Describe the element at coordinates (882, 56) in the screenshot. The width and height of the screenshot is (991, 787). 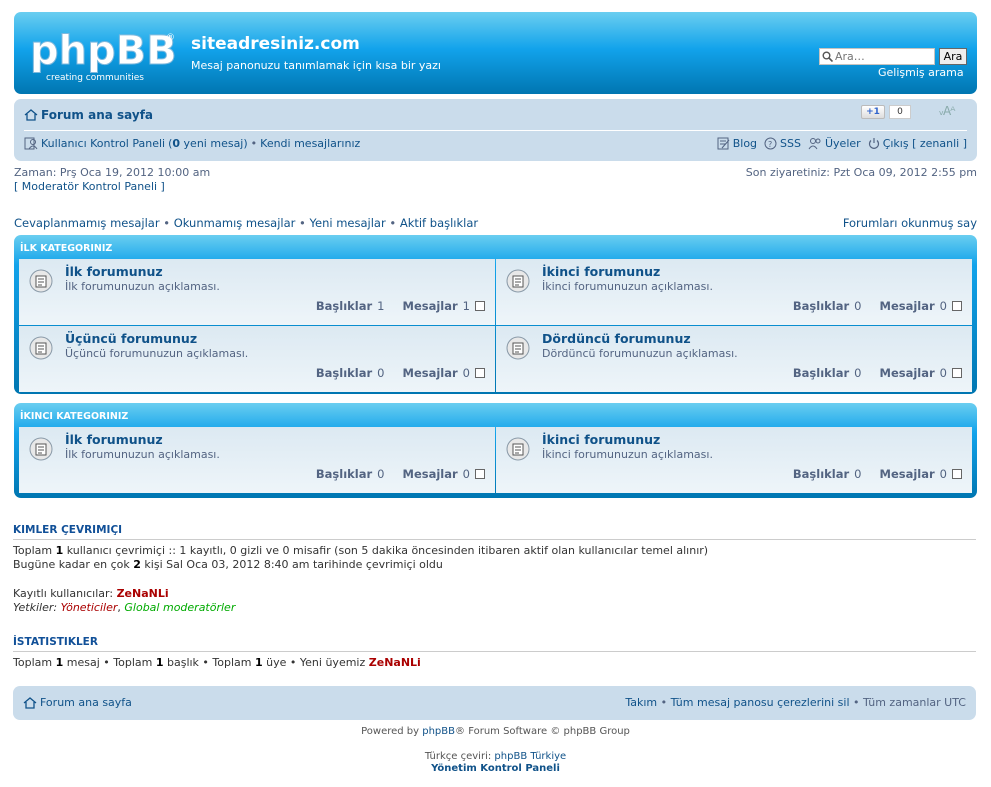
I see `search-input` at that location.